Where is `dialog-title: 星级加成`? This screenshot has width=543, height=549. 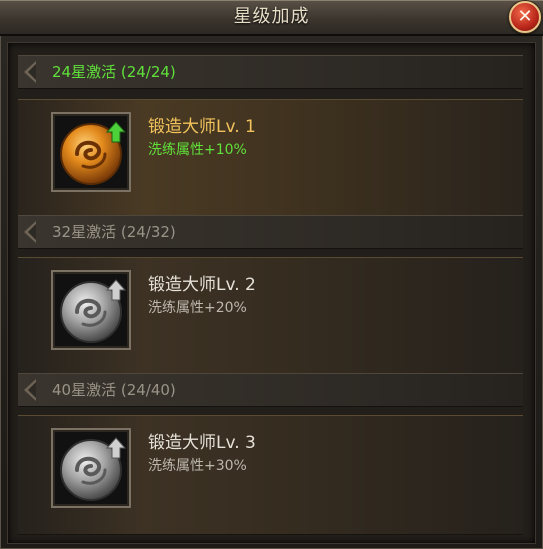
dialog-title: 星级加成 is located at coordinates (271, 16).